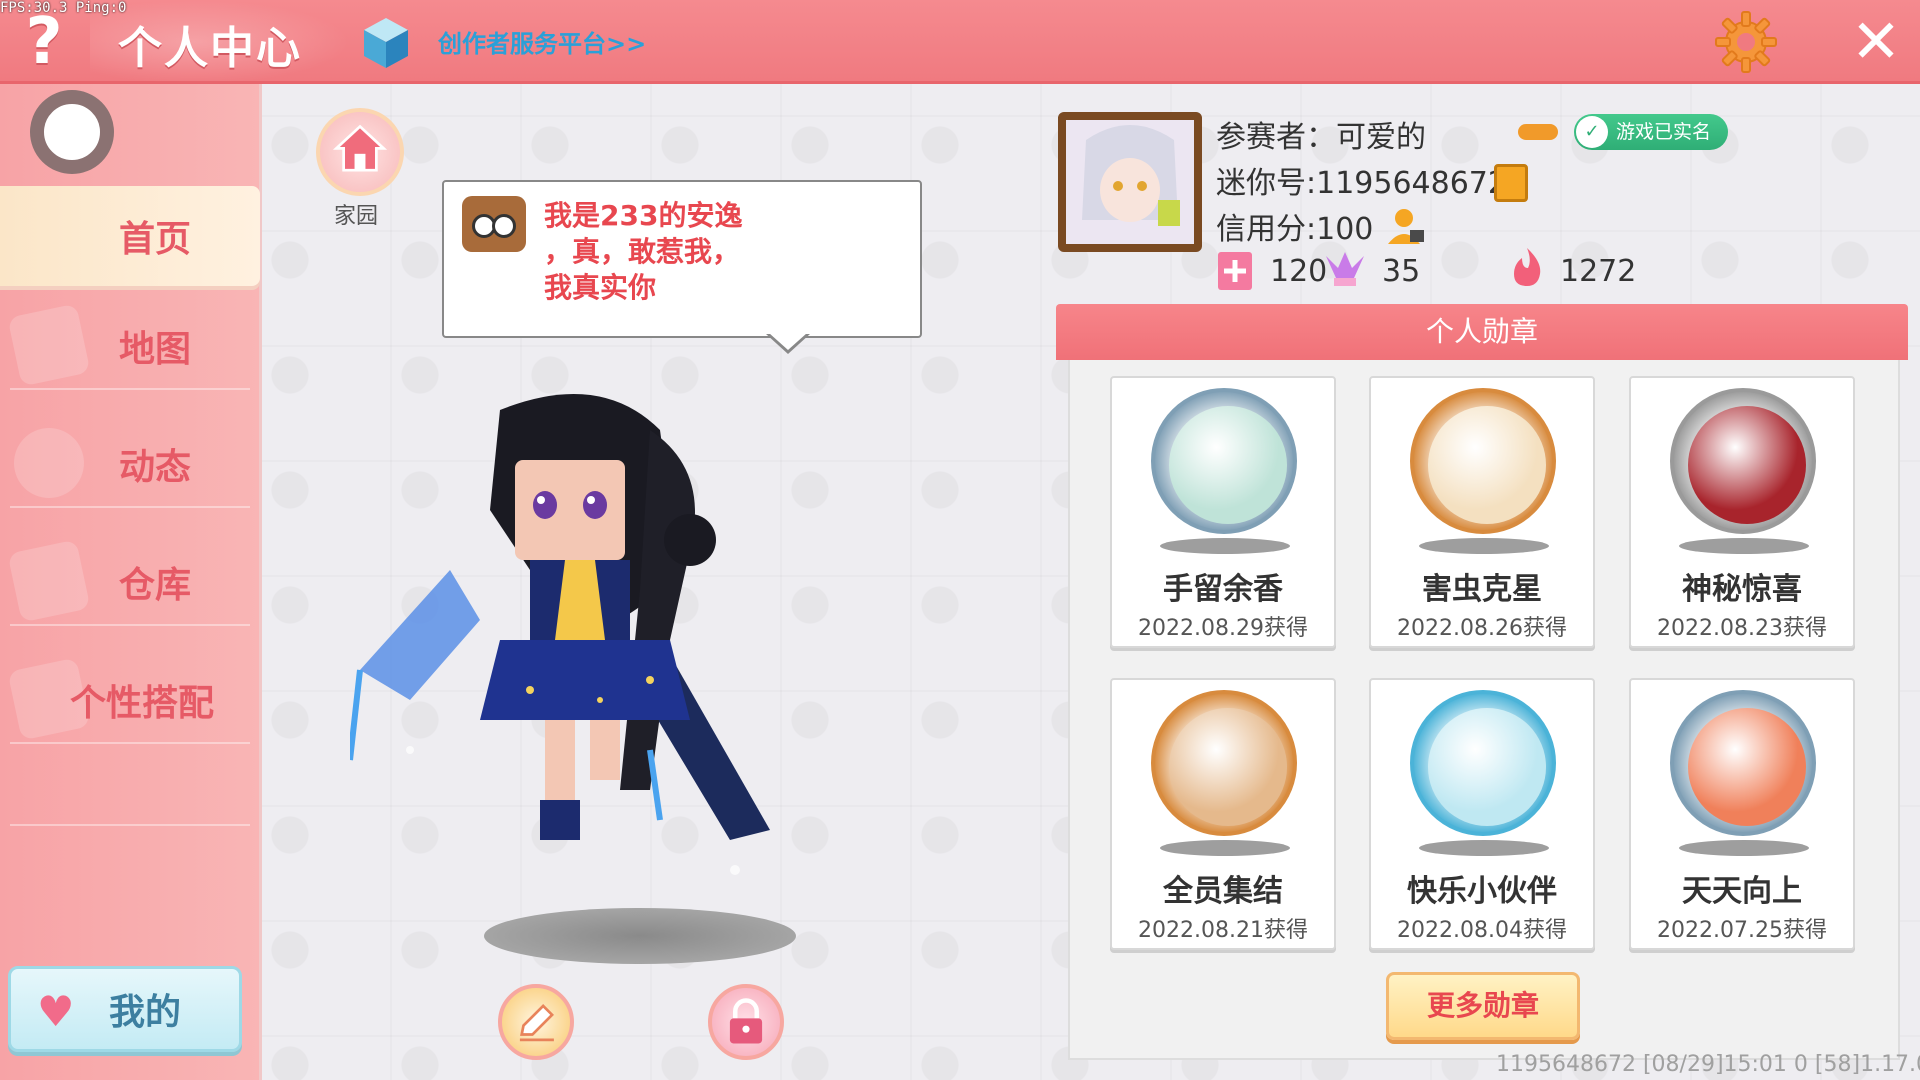 The width and height of the screenshot is (1920, 1080). What do you see at coordinates (49, 463) in the screenshot?
I see `bell-icon` at bounding box center [49, 463].